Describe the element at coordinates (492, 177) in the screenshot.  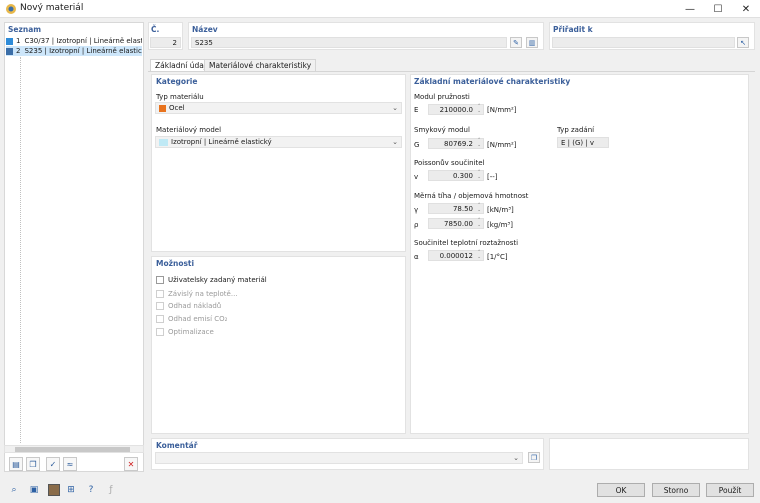
I see `nu-unit: [--]` at that location.